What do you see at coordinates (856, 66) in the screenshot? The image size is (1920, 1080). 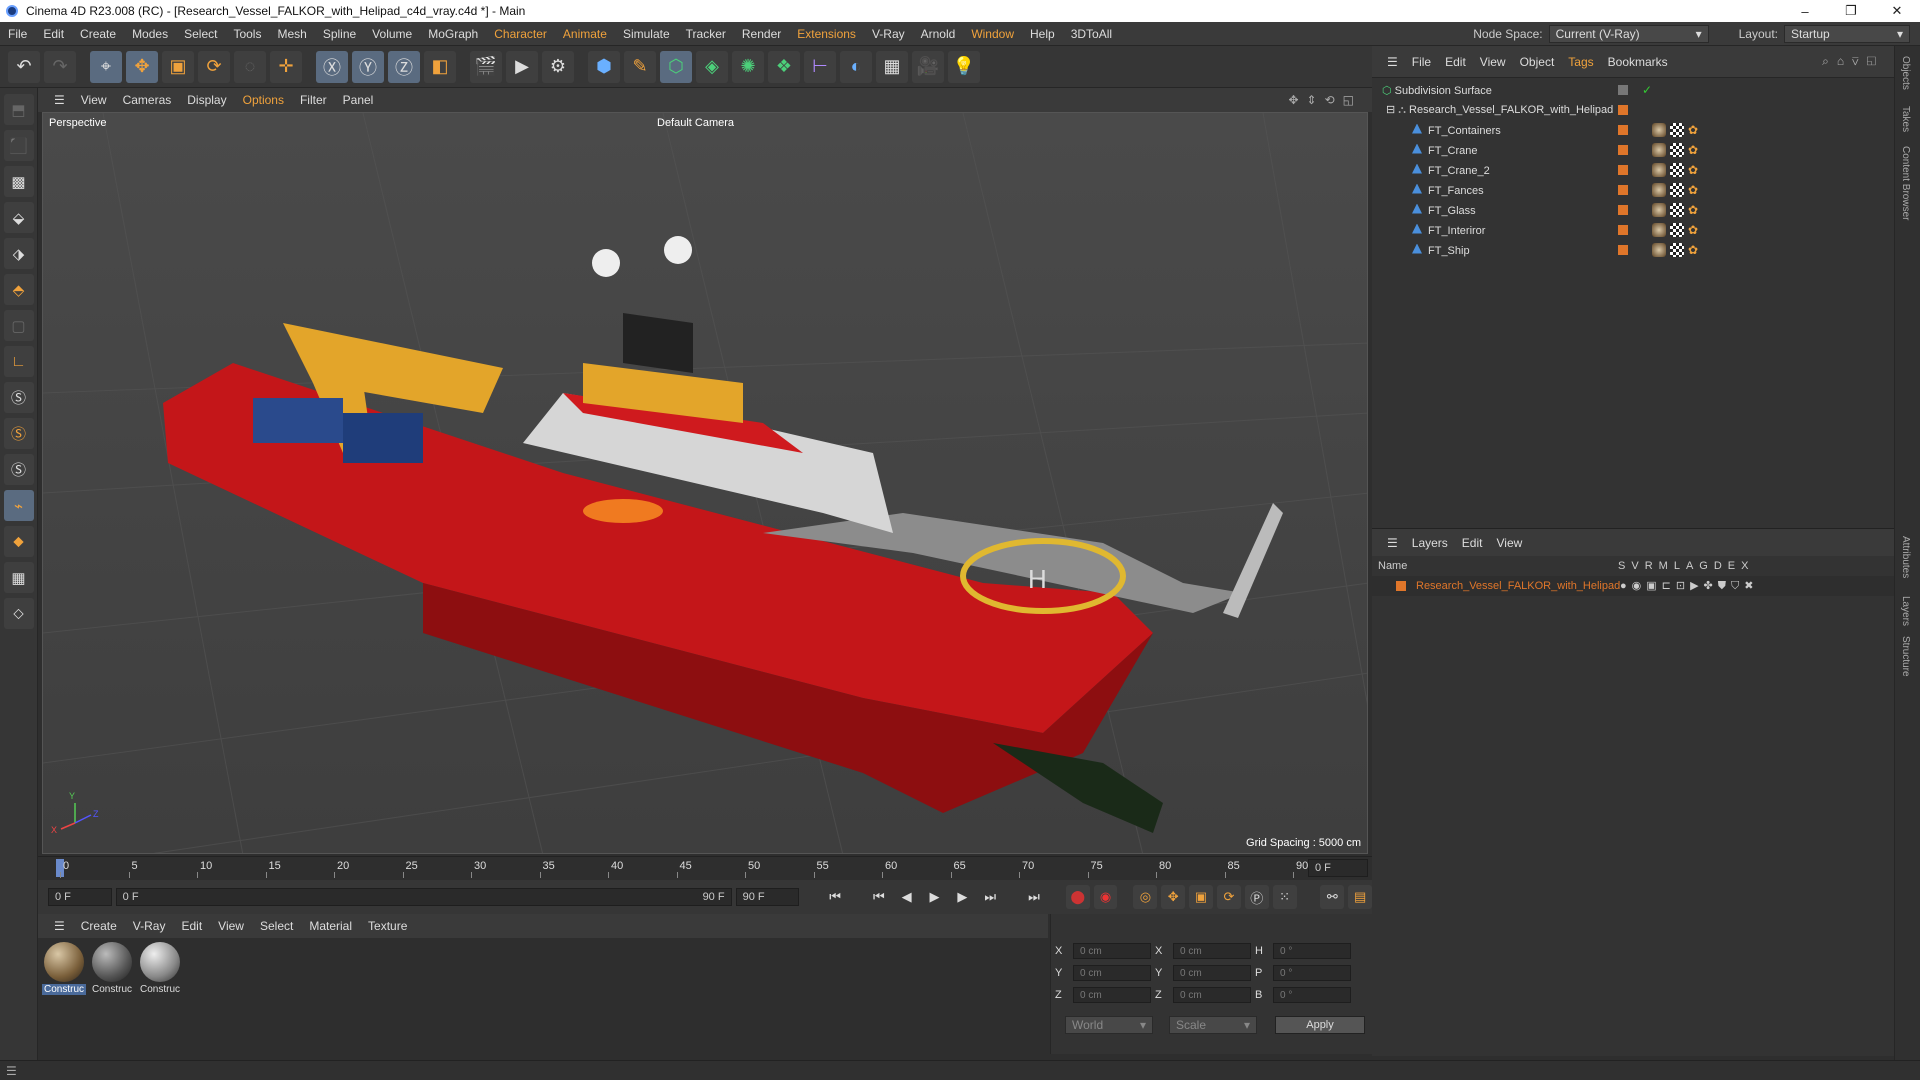 I see `field-button: ◐` at bounding box center [856, 66].